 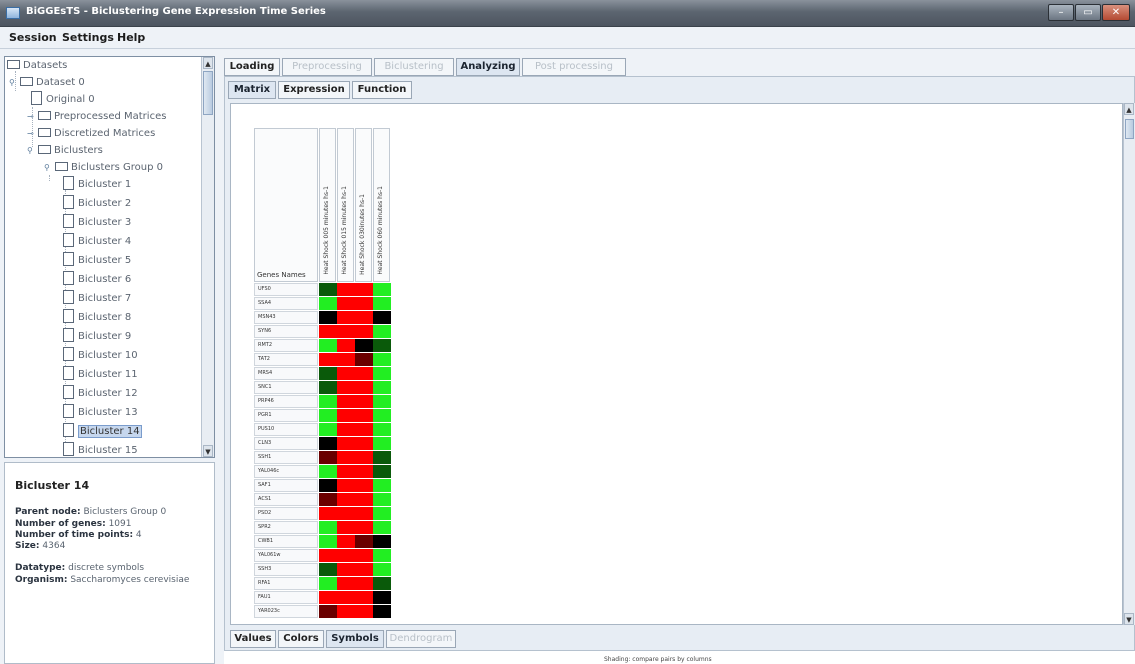 I want to click on gene-name-cell: PRP46, so click(x=286, y=401).